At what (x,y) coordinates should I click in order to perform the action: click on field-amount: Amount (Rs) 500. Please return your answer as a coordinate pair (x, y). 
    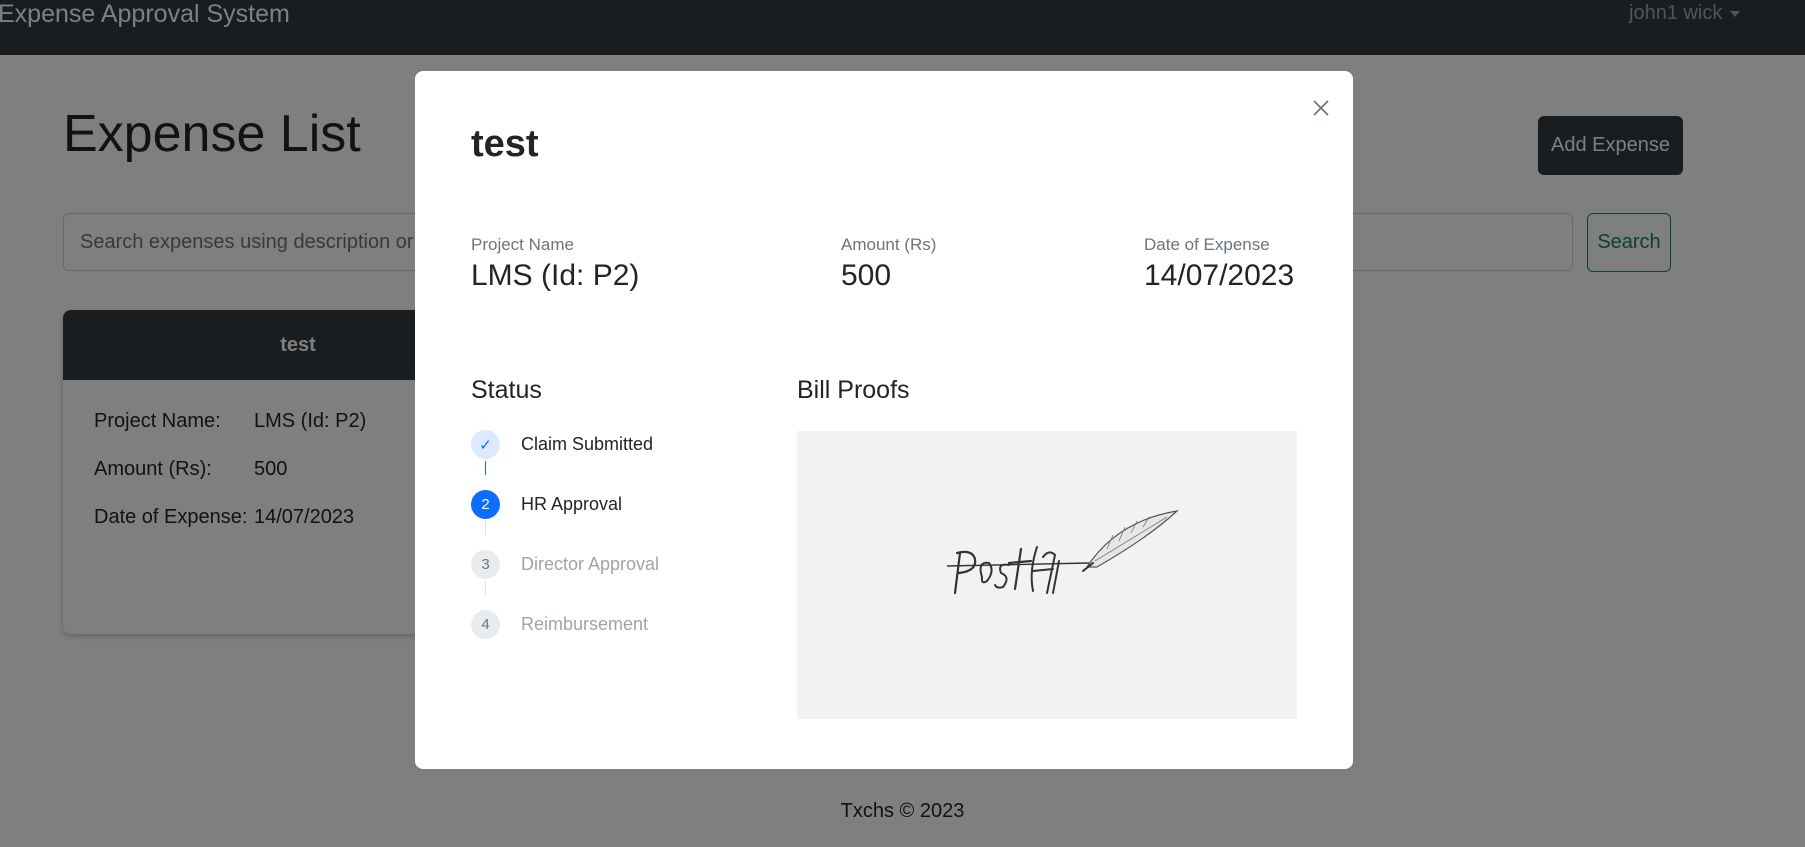
    Looking at the image, I should click on (888, 264).